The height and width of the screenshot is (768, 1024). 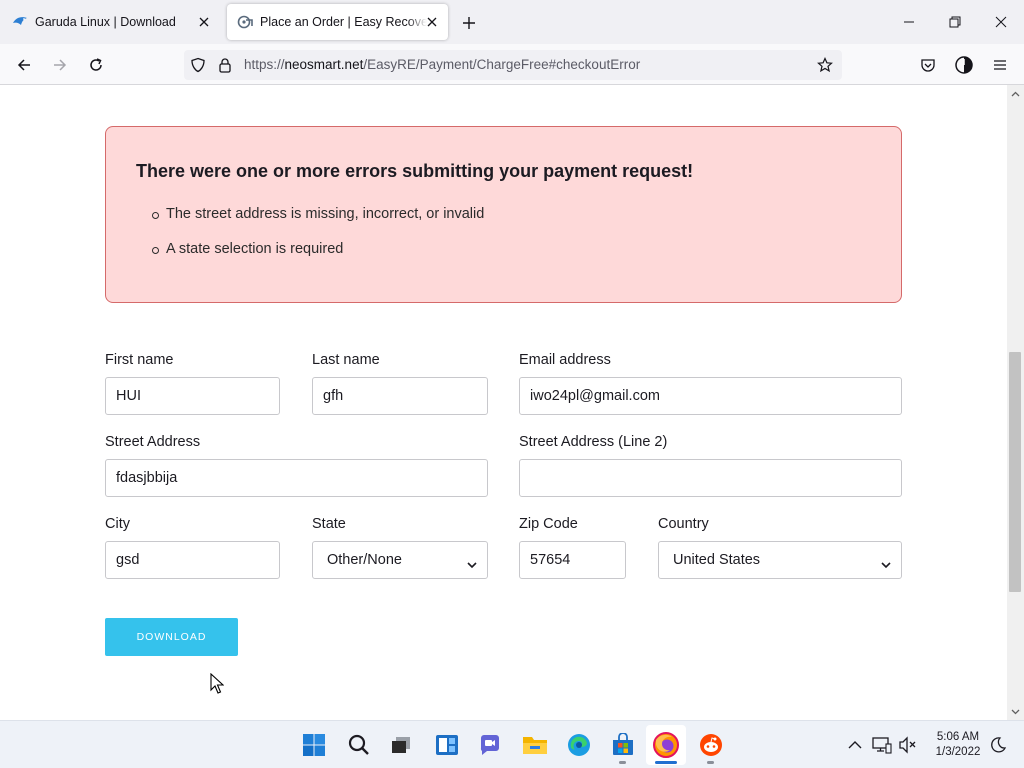 I want to click on city-value: gsd, so click(x=128, y=560).